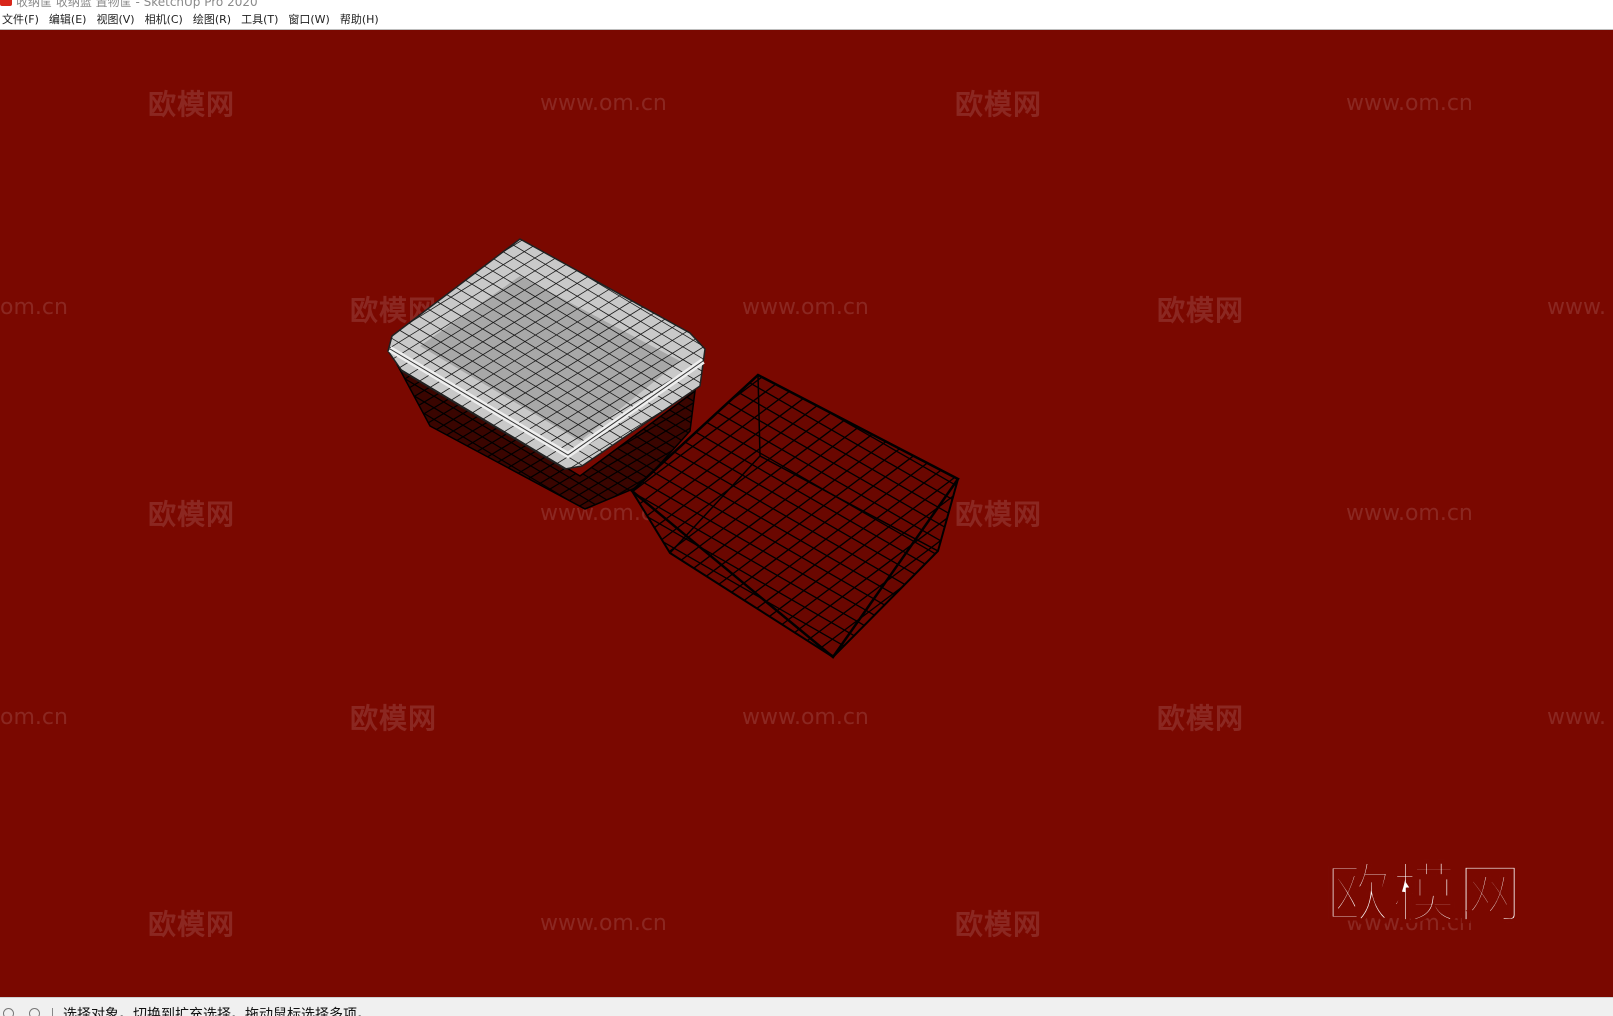  What do you see at coordinates (70, 20) in the screenshot?
I see `menu-edit: 编辑(E)` at bounding box center [70, 20].